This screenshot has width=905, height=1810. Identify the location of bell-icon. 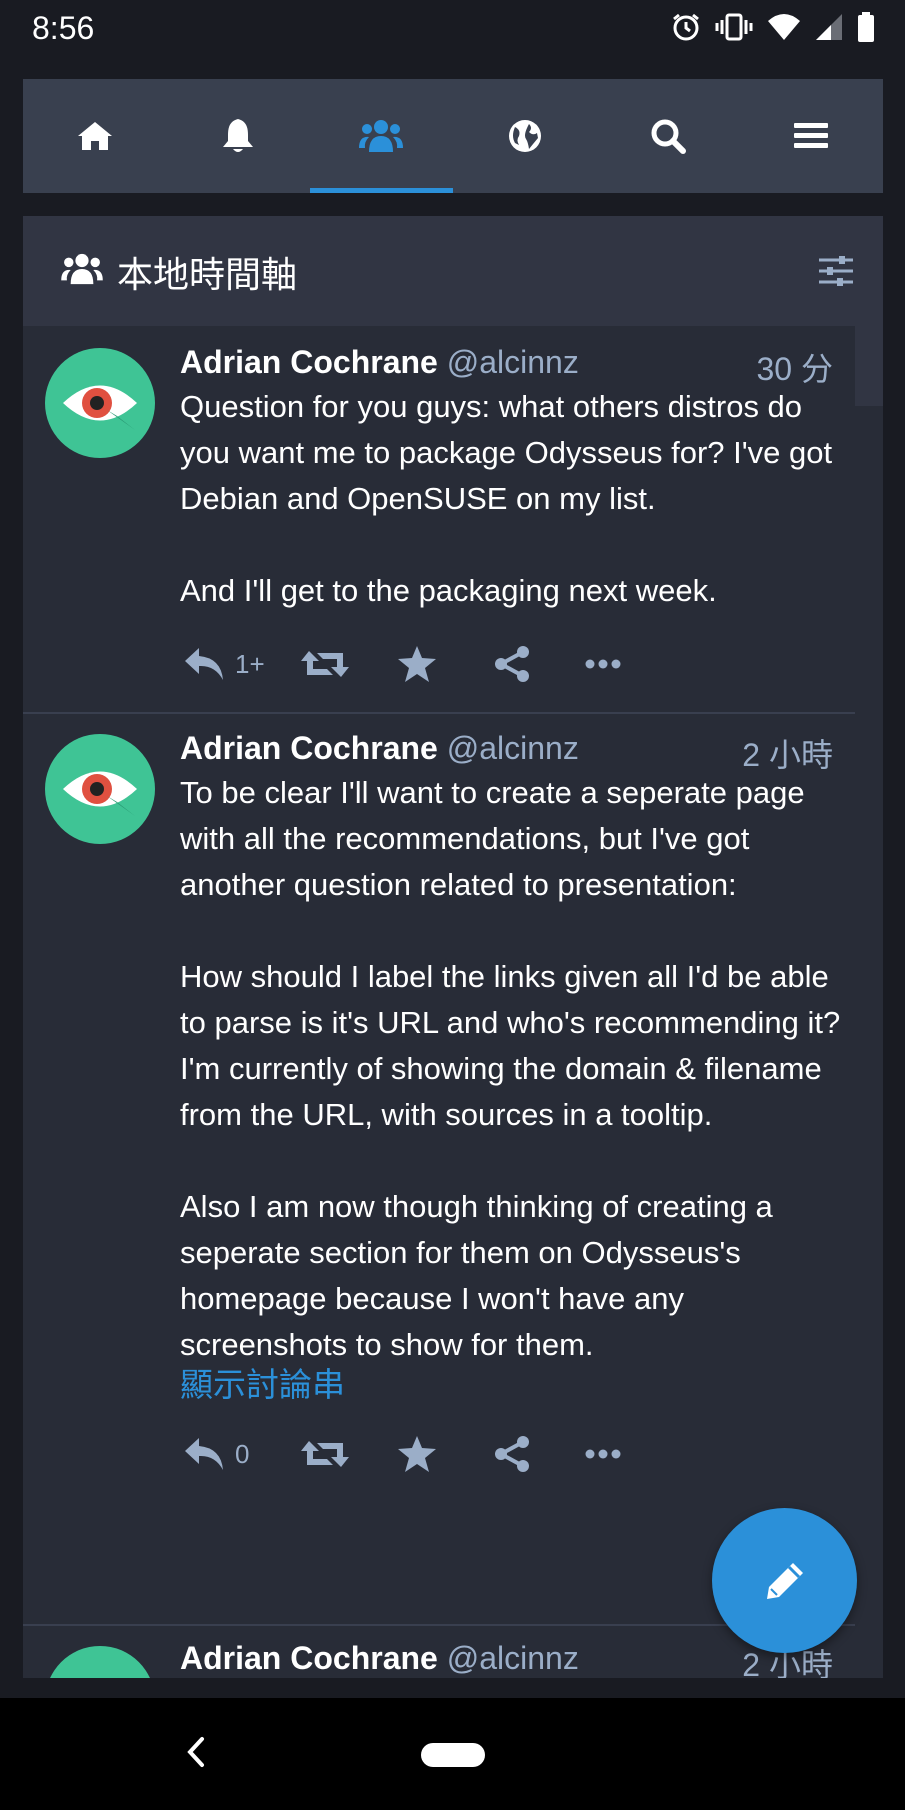
(237, 135).